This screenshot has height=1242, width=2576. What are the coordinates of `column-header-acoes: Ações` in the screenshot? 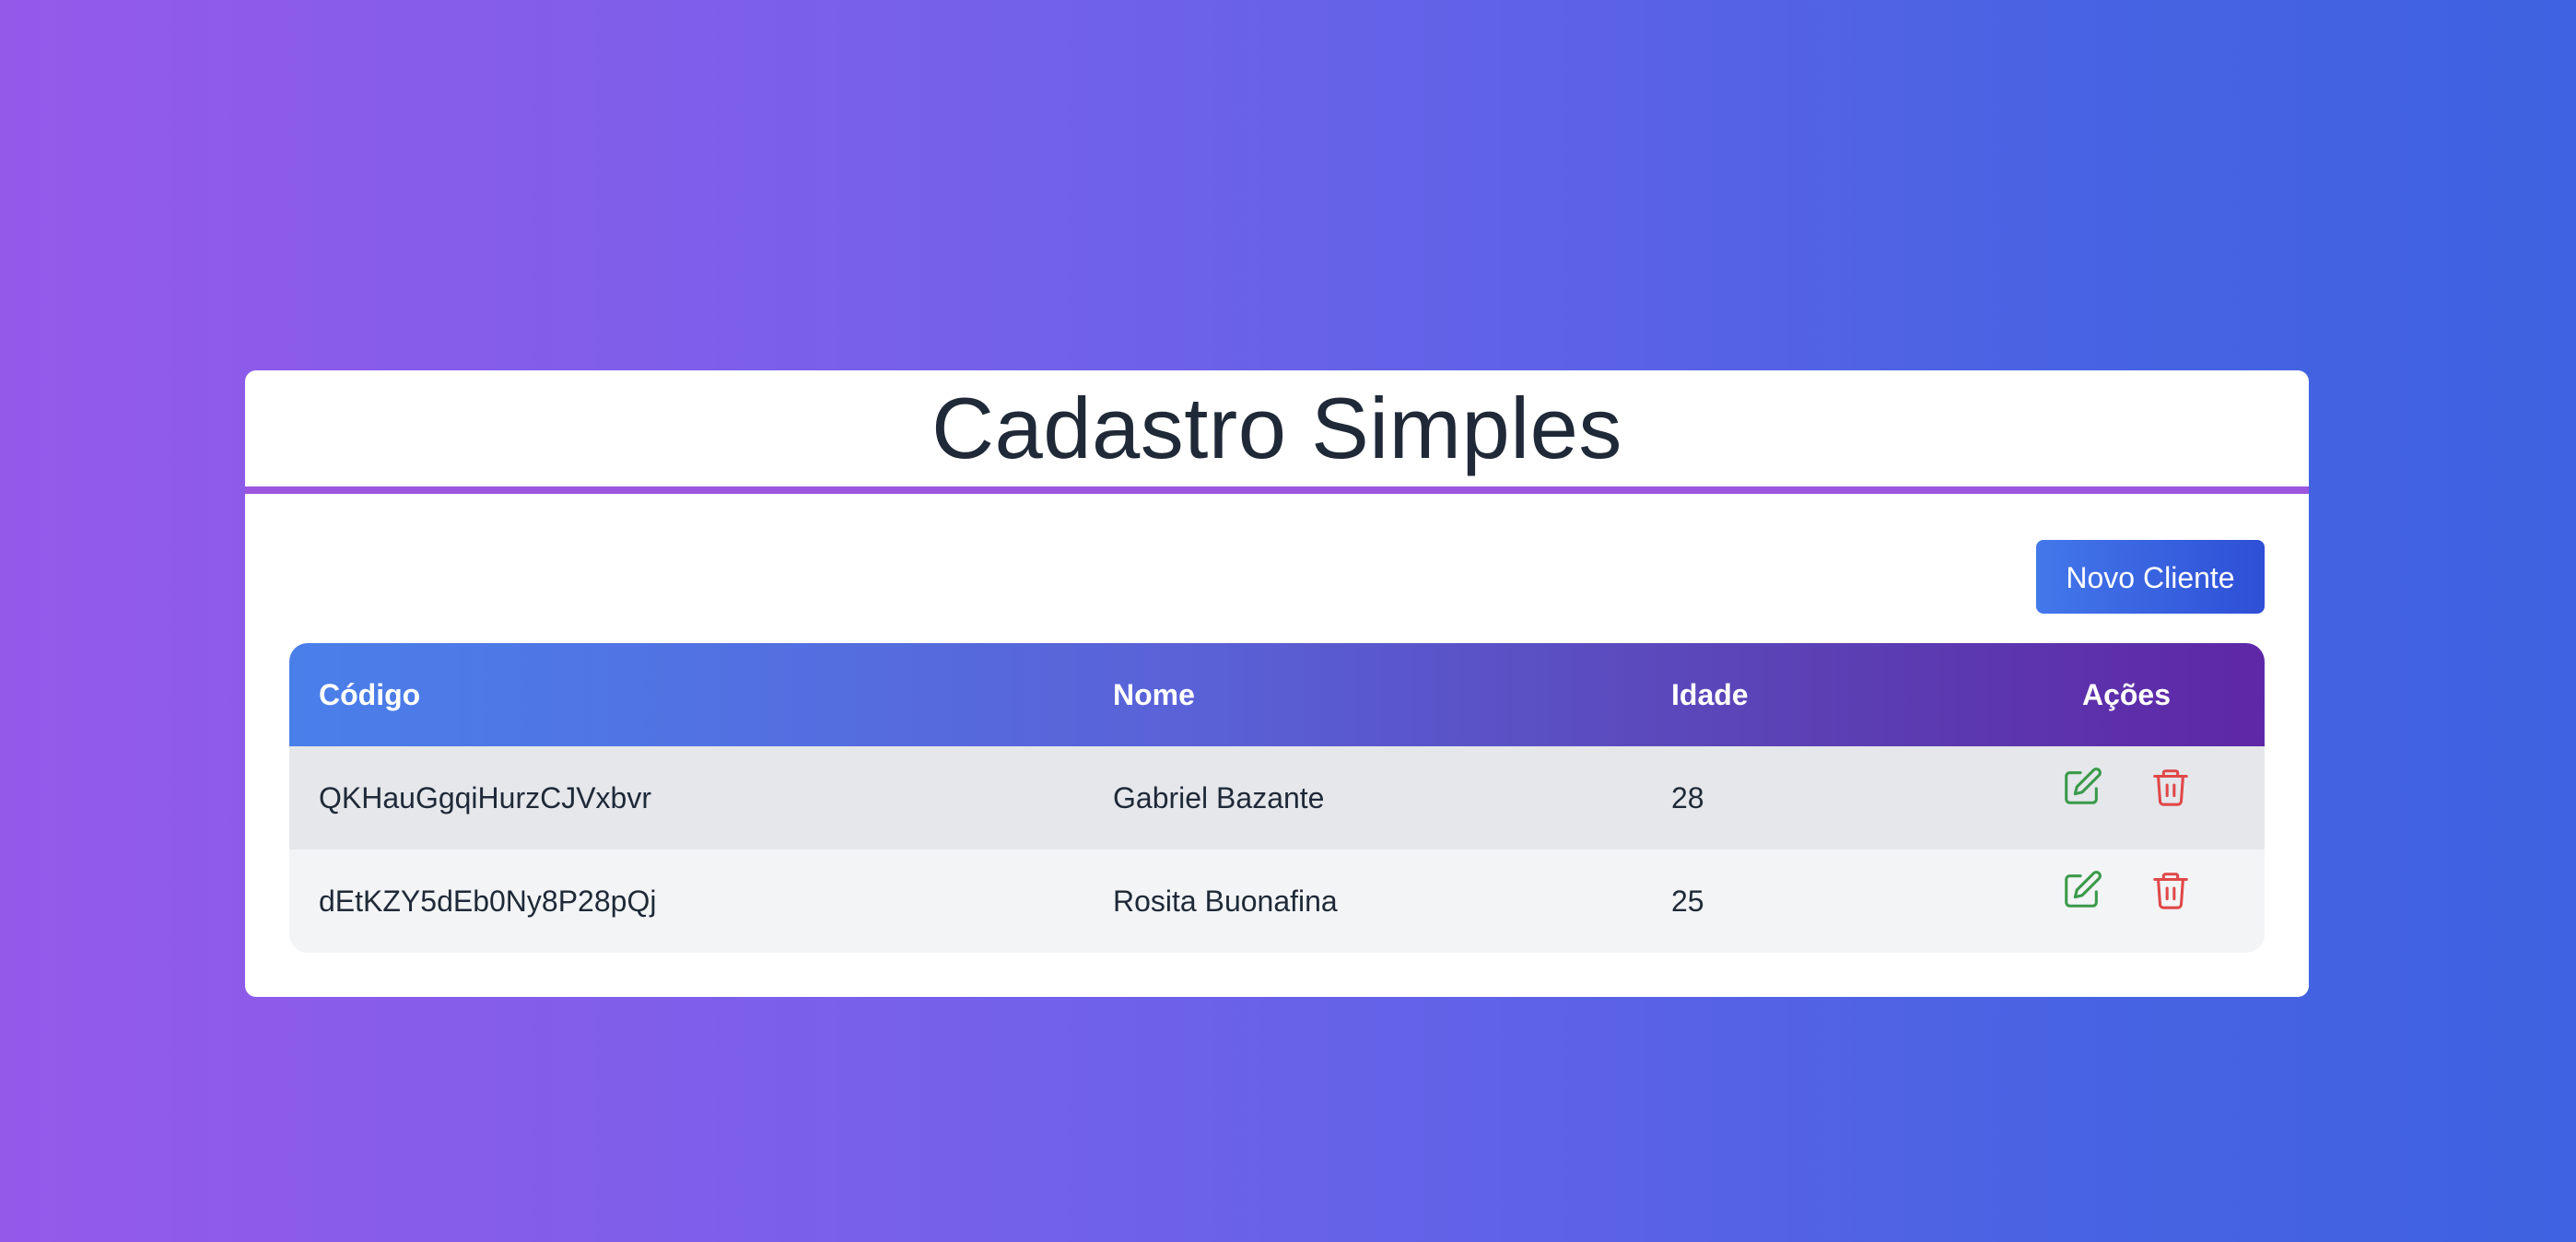 It's located at (2126, 694).